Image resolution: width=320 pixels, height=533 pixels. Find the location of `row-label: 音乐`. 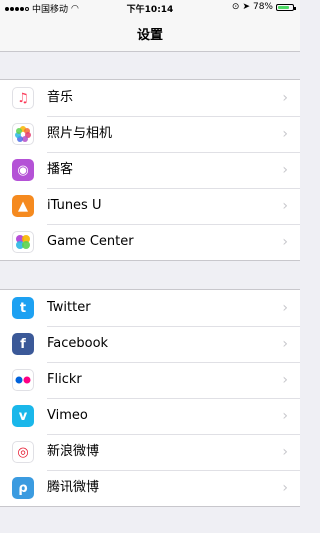

row-label: 音乐 is located at coordinates (173, 98).